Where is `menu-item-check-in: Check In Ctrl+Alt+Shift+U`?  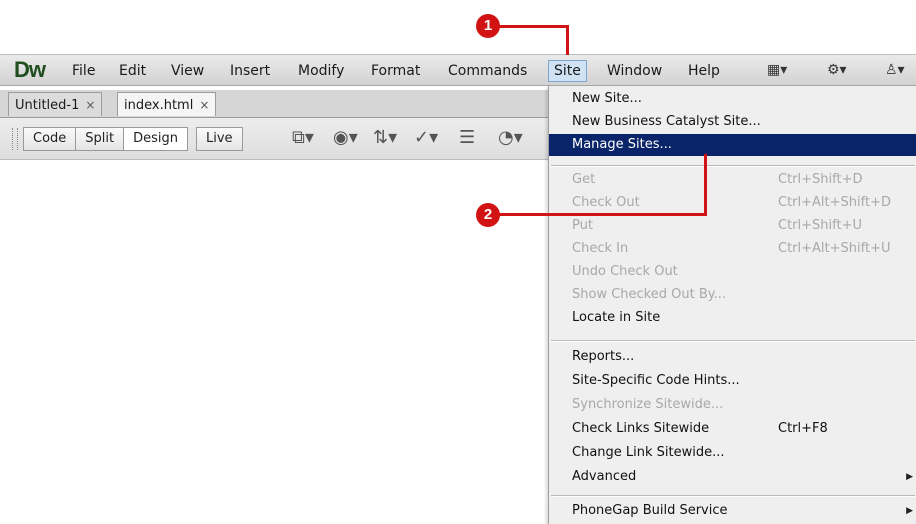 menu-item-check-in: Check In Ctrl+Alt+Shift+U is located at coordinates (732, 249).